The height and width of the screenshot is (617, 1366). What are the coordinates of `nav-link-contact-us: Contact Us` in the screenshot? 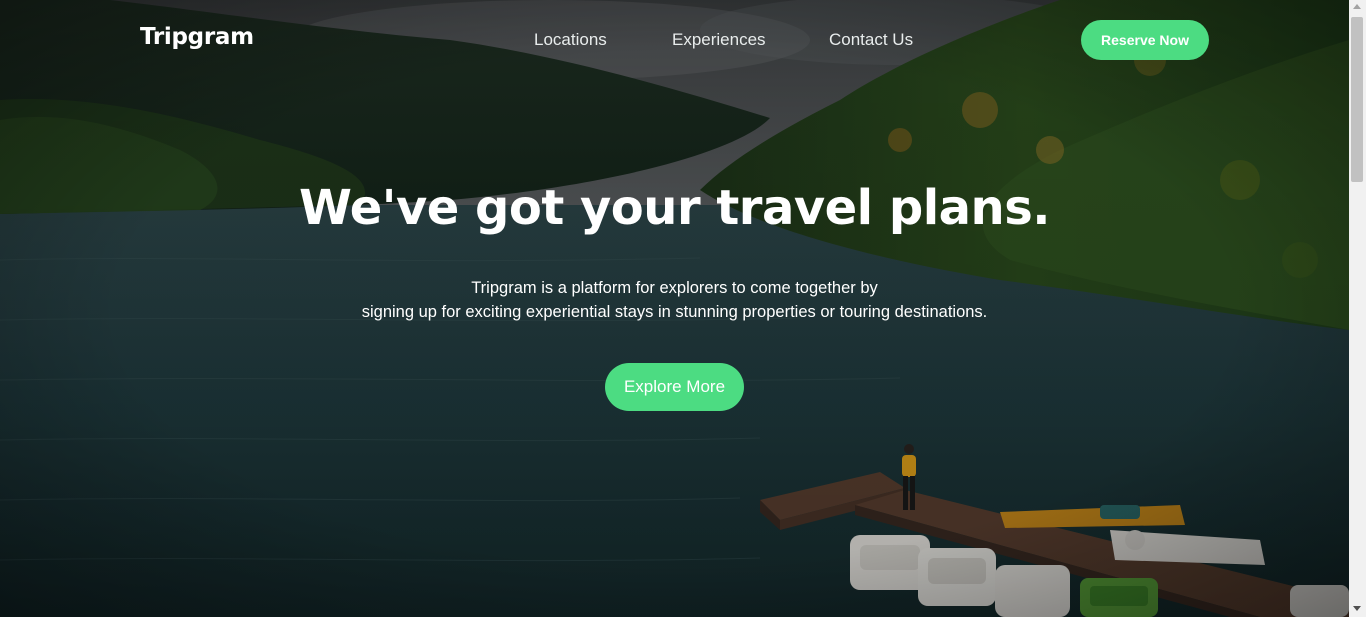 It's located at (871, 40).